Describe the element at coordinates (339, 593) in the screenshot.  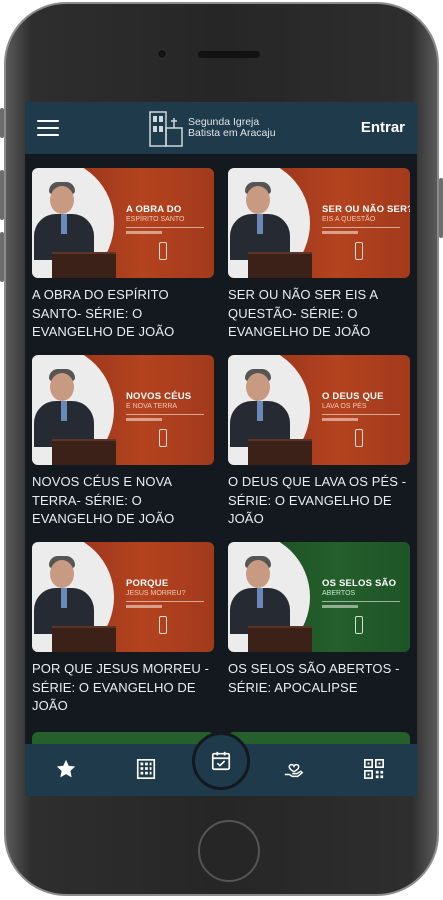
I see `thumb-subtitle: ABERTOS` at that location.